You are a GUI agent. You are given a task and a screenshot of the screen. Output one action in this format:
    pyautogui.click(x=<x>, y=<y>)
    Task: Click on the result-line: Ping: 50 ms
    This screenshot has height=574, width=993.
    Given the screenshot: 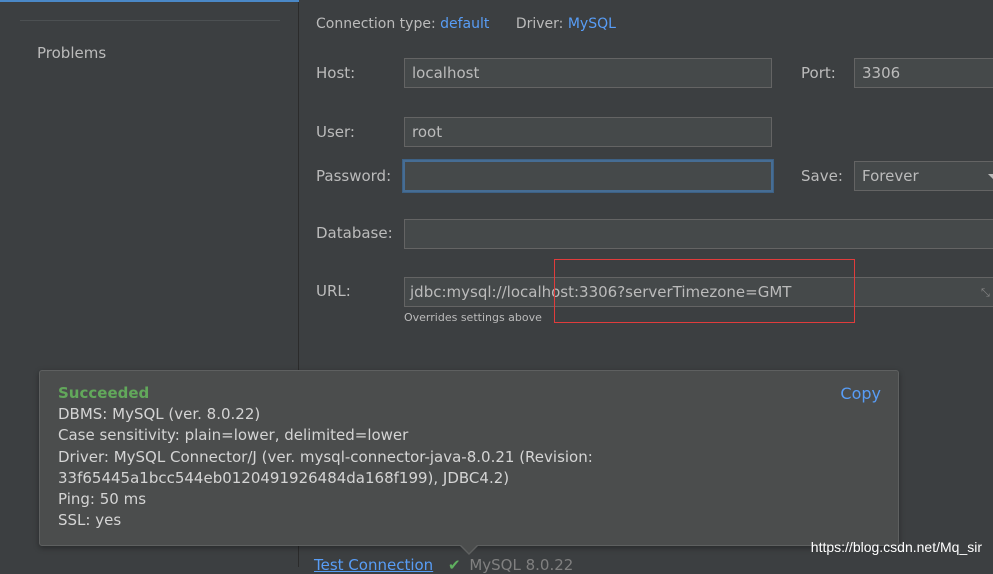 What is the action you would take?
    pyautogui.click(x=102, y=499)
    